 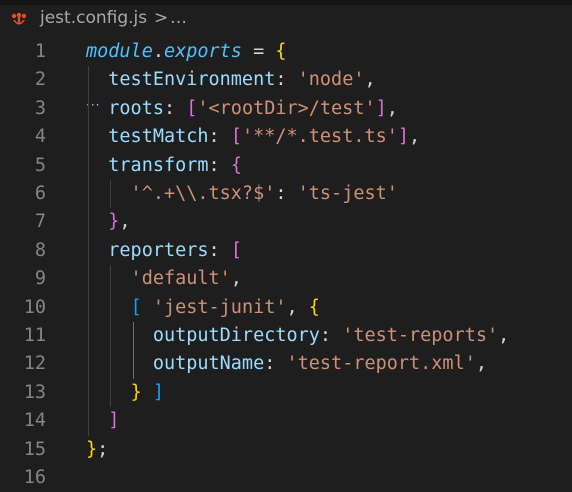 I want to click on code-token: roots, so click(x=125, y=108).